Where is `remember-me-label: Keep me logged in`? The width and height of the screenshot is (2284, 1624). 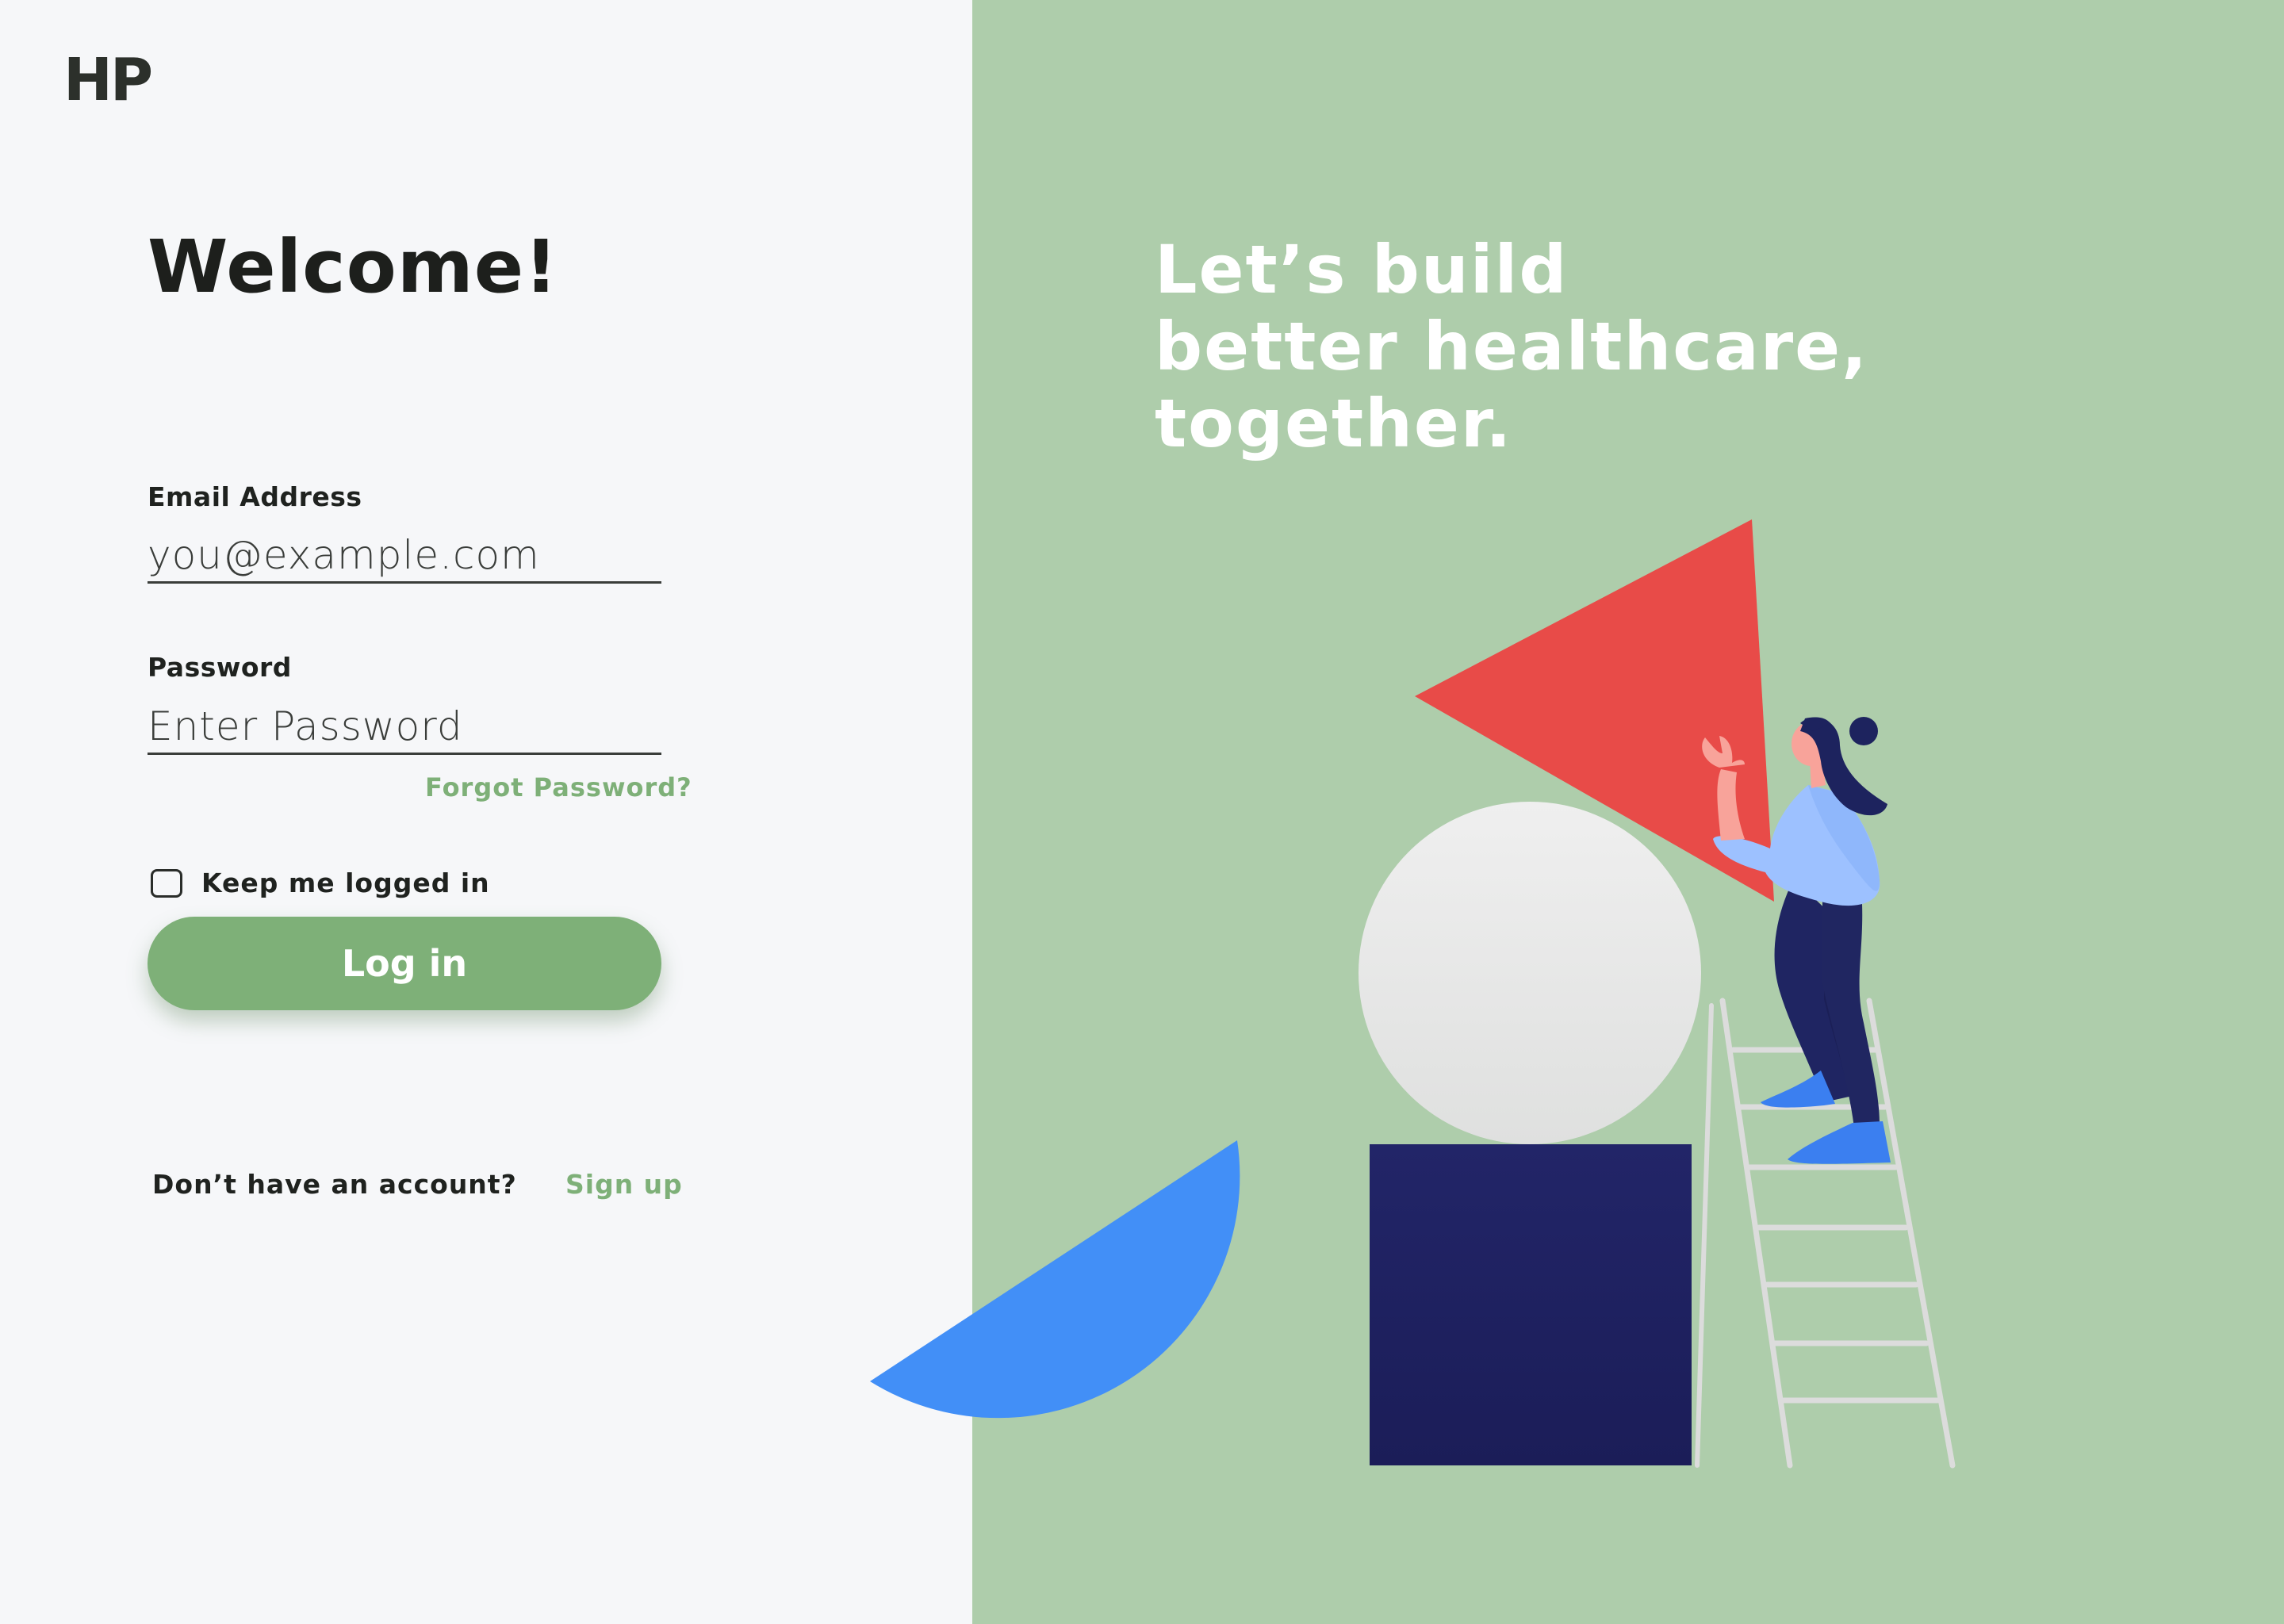 remember-me-label: Keep me logged in is located at coordinates (345, 883).